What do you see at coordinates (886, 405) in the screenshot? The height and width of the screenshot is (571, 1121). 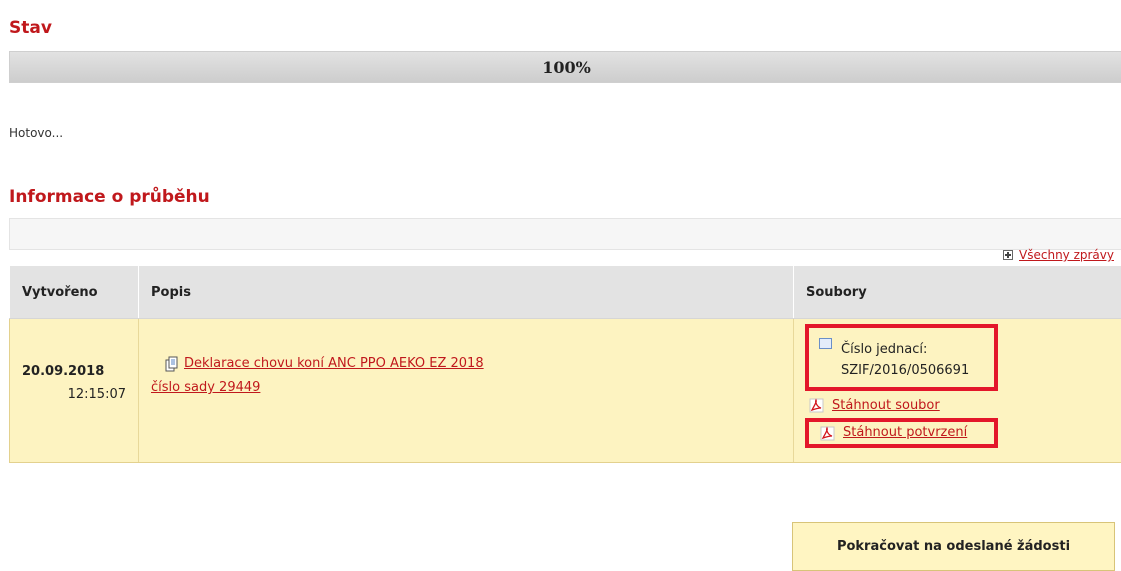 I see `download-file-link: Stáhnout soubor` at bounding box center [886, 405].